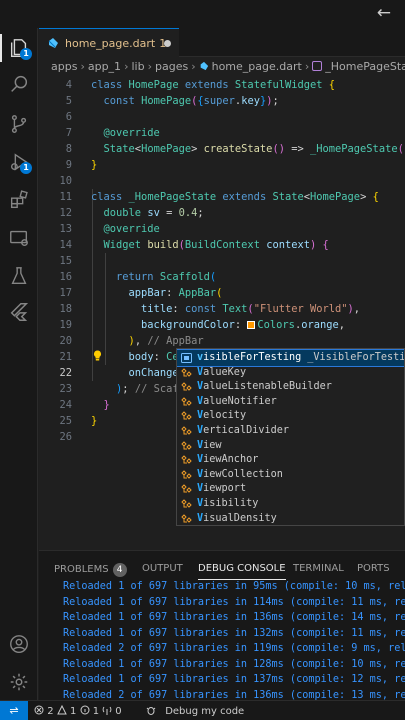 The height and width of the screenshot is (720, 405). I want to click on manage-gear-icon, so click(19, 682).